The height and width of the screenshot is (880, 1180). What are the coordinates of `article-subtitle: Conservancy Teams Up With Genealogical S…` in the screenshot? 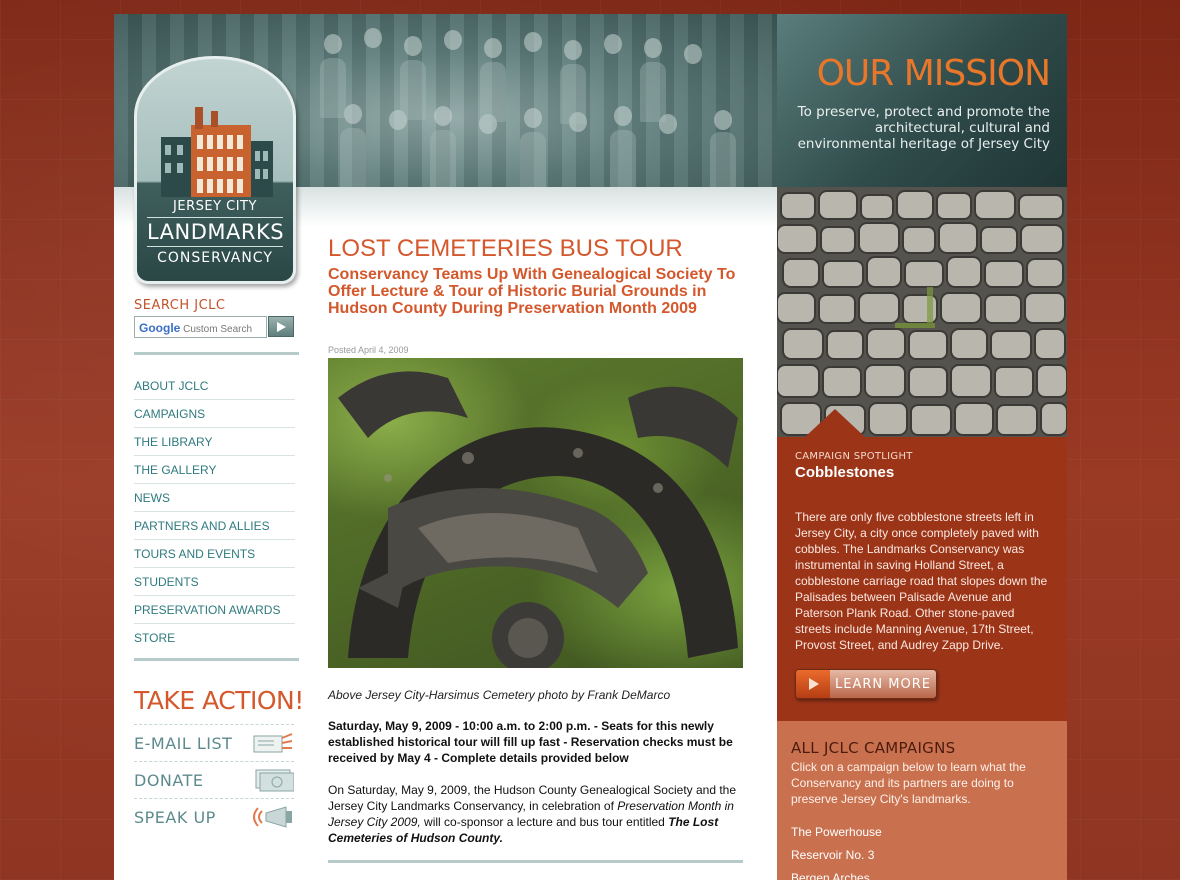 It's located at (532, 291).